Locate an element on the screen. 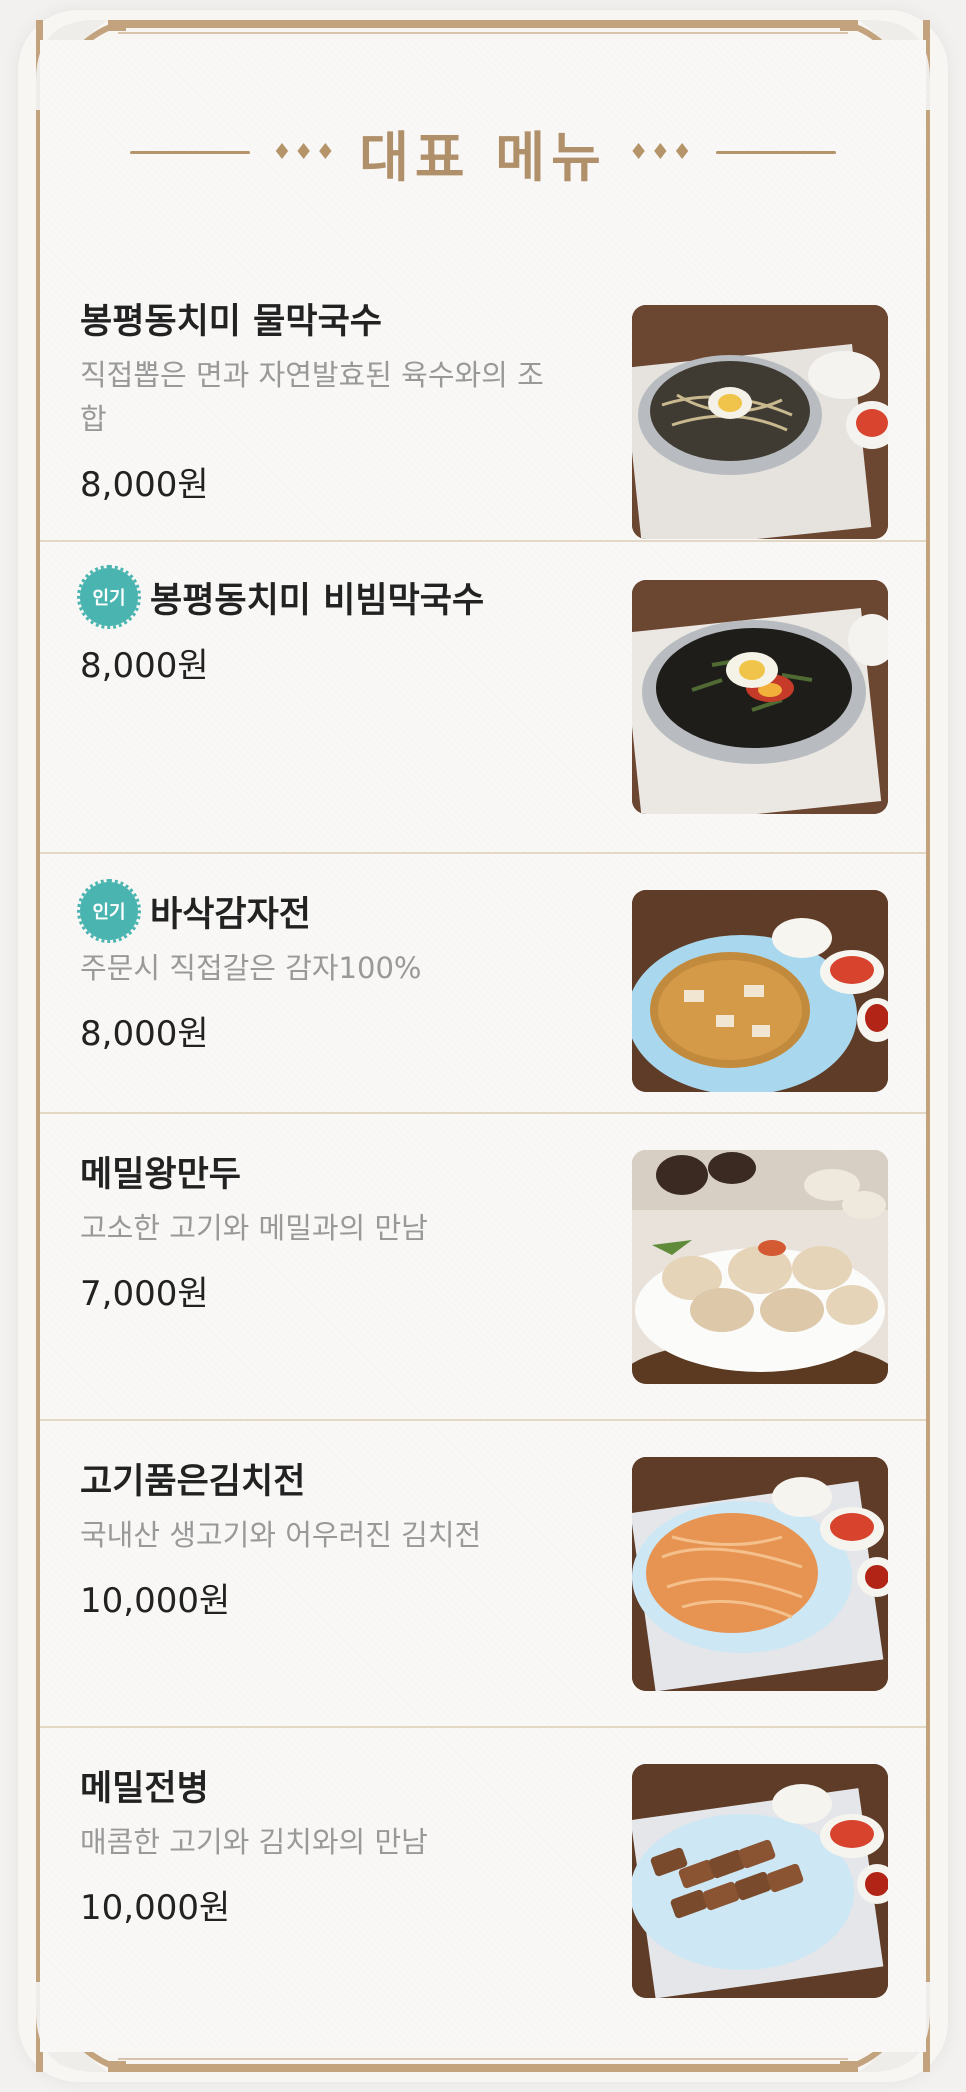  menu-item: 고기품은김치전 국내산 생고기와 어우러진 김치전 10,000원 is located at coordinates (483, 1574).